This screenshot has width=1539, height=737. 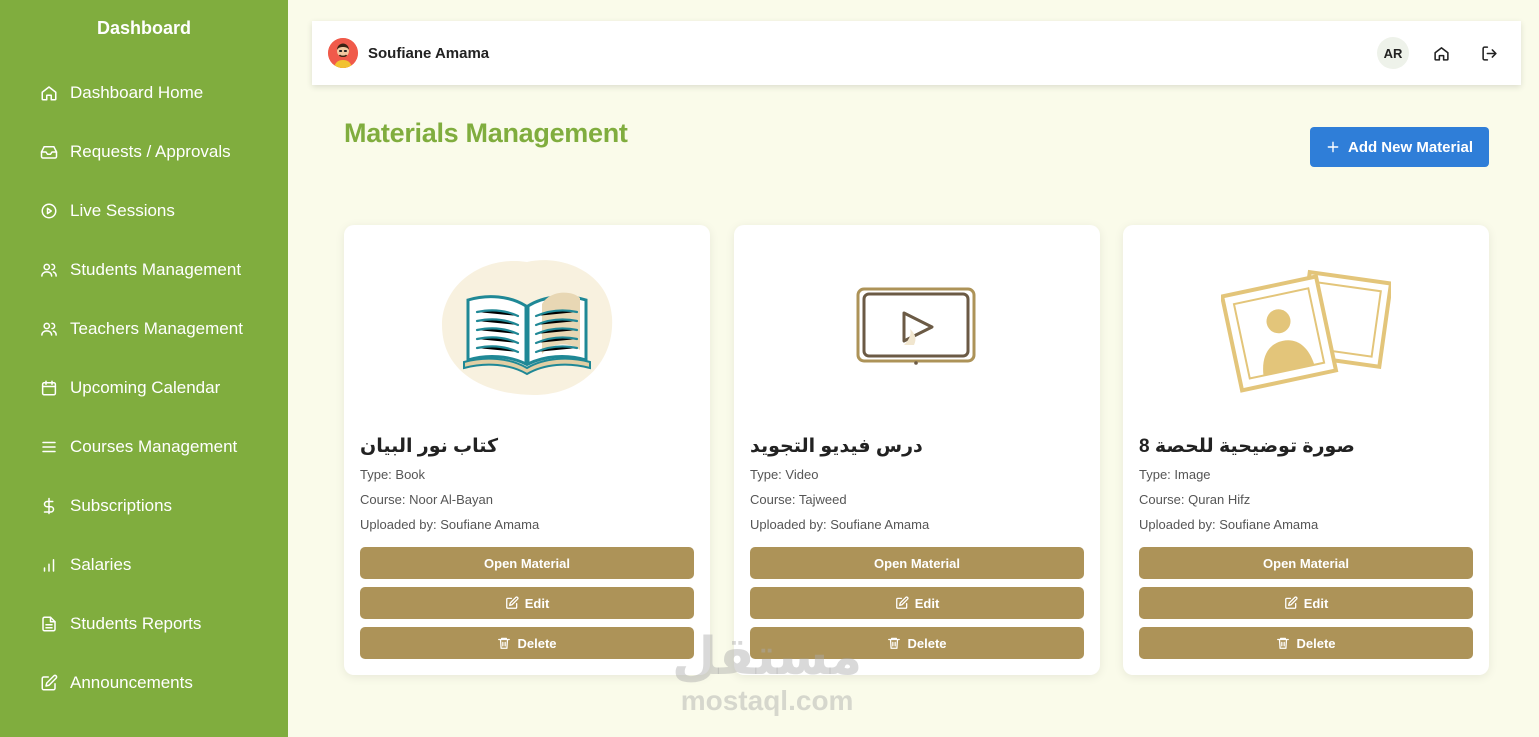 What do you see at coordinates (784, 474) in the screenshot?
I see `material-type: Type: Video` at bounding box center [784, 474].